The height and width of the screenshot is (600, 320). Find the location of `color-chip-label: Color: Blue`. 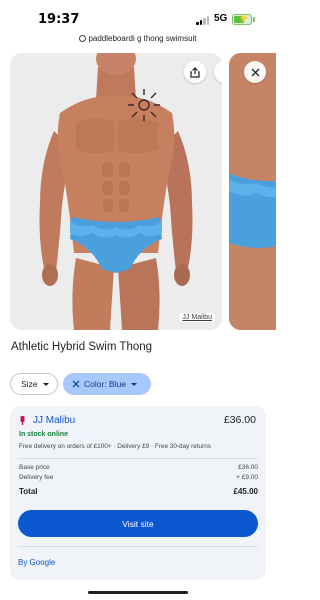

color-chip-label: Color: Blue is located at coordinates (105, 384).